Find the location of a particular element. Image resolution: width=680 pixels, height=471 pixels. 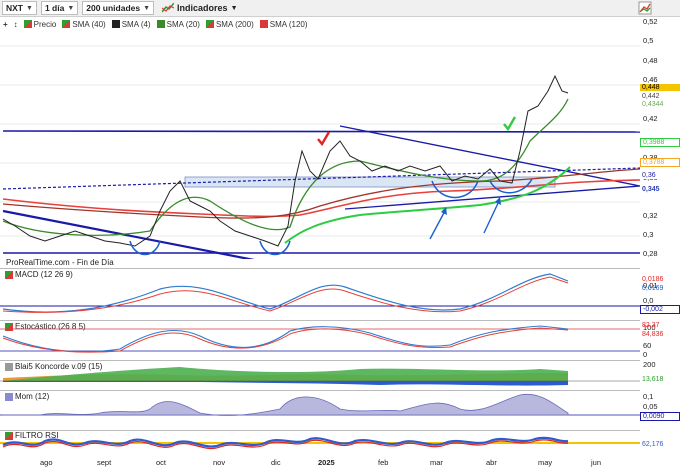

legend-label: SMA (40) is located at coordinates (89, 24).